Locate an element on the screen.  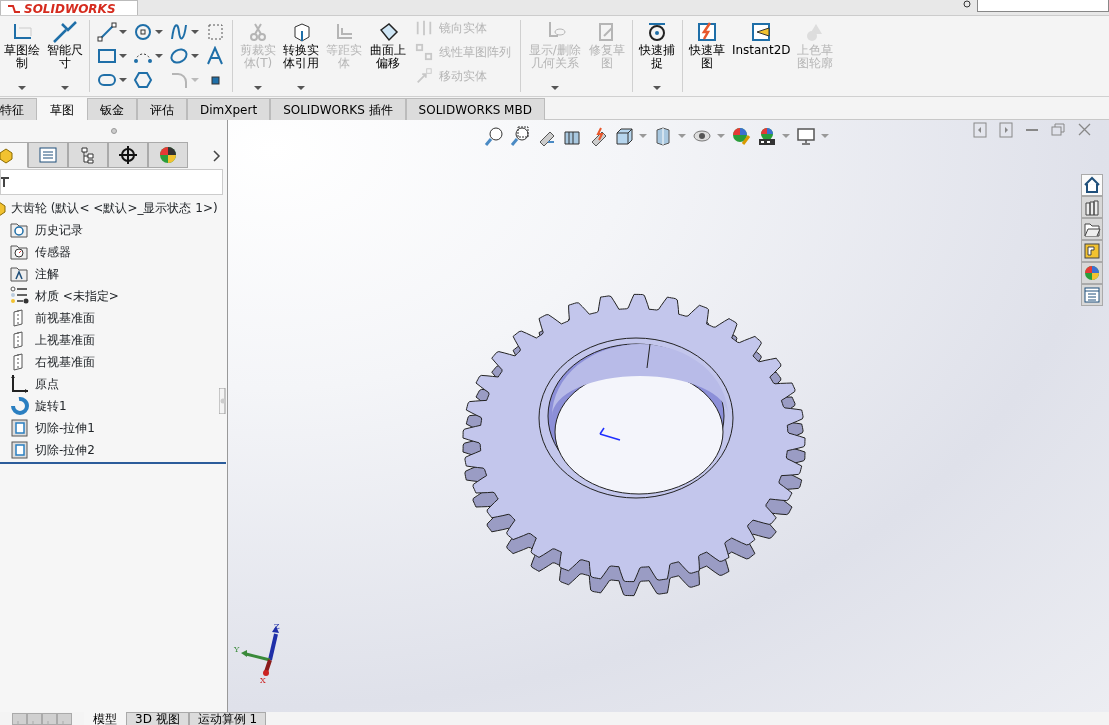
ellipse-icon is located at coordinates (179, 56).